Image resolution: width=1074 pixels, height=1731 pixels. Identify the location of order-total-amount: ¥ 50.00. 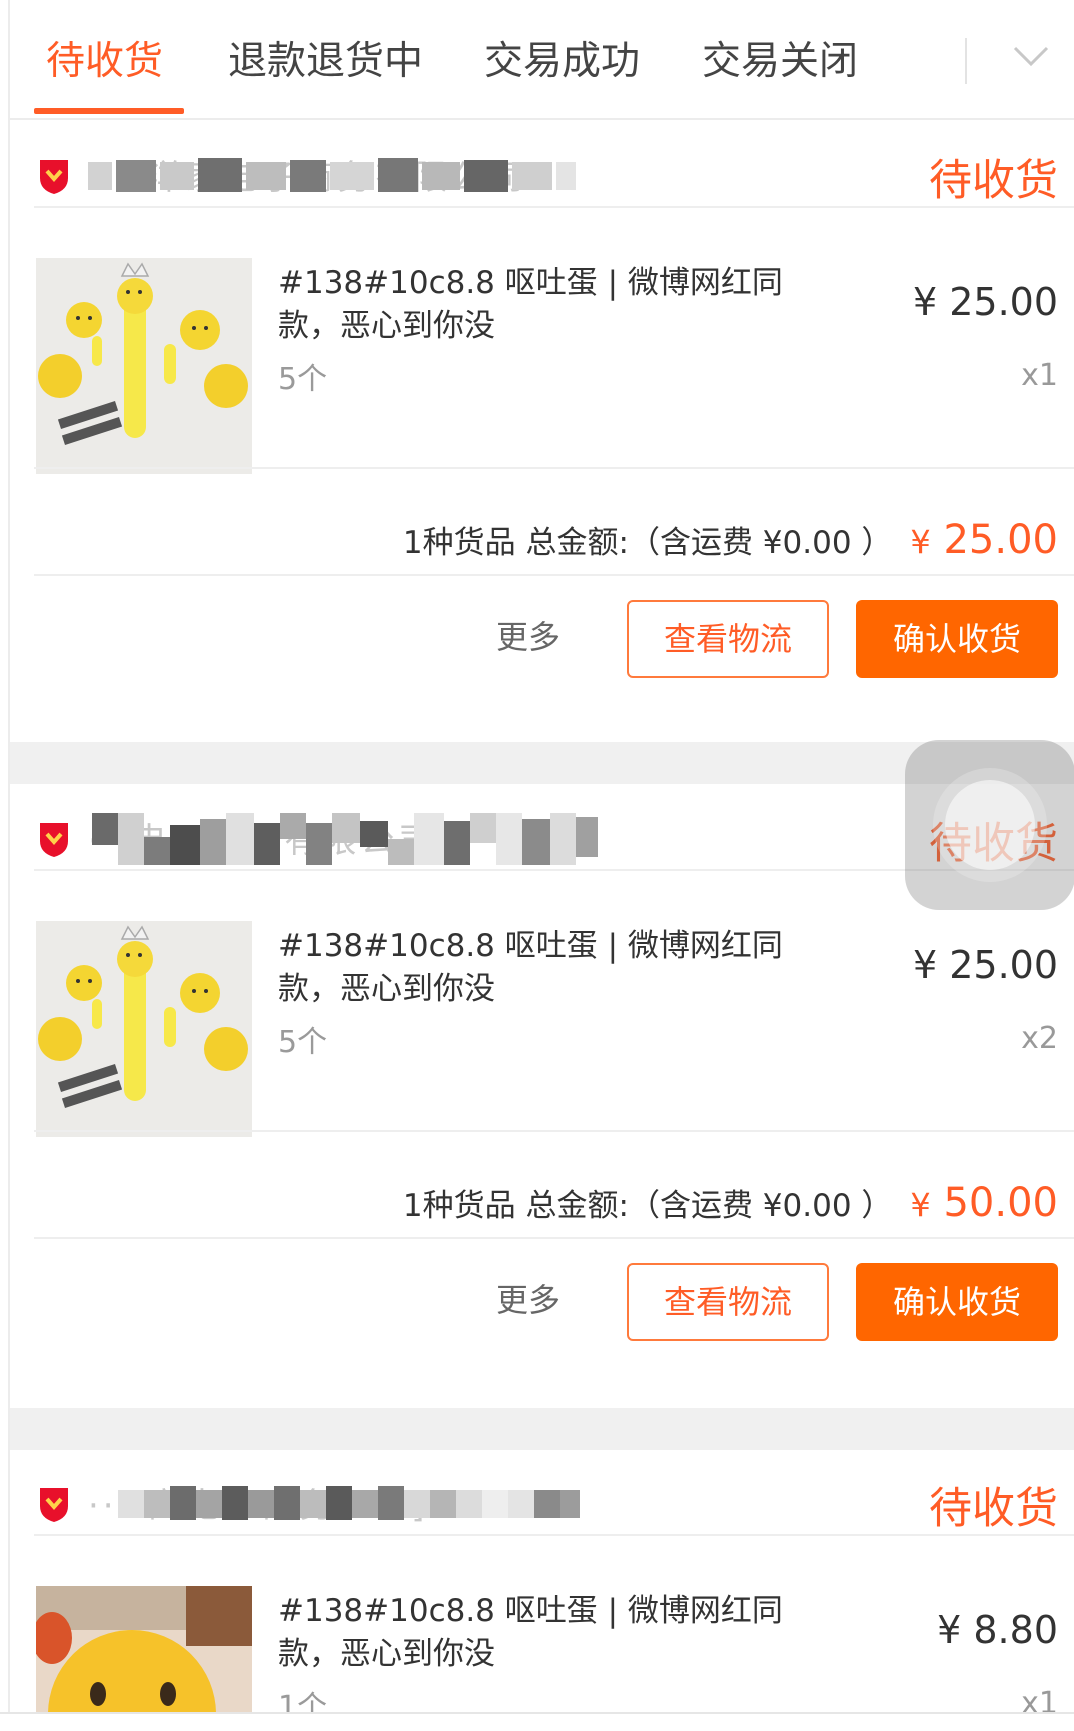
(984, 1203).